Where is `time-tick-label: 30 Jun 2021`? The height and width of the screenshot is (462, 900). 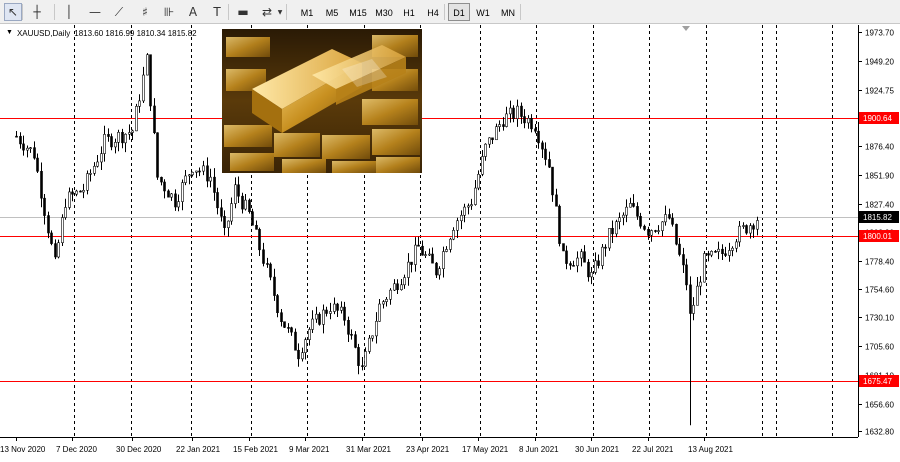
time-tick-label: 30 Jun 2021 is located at coordinates (597, 449).